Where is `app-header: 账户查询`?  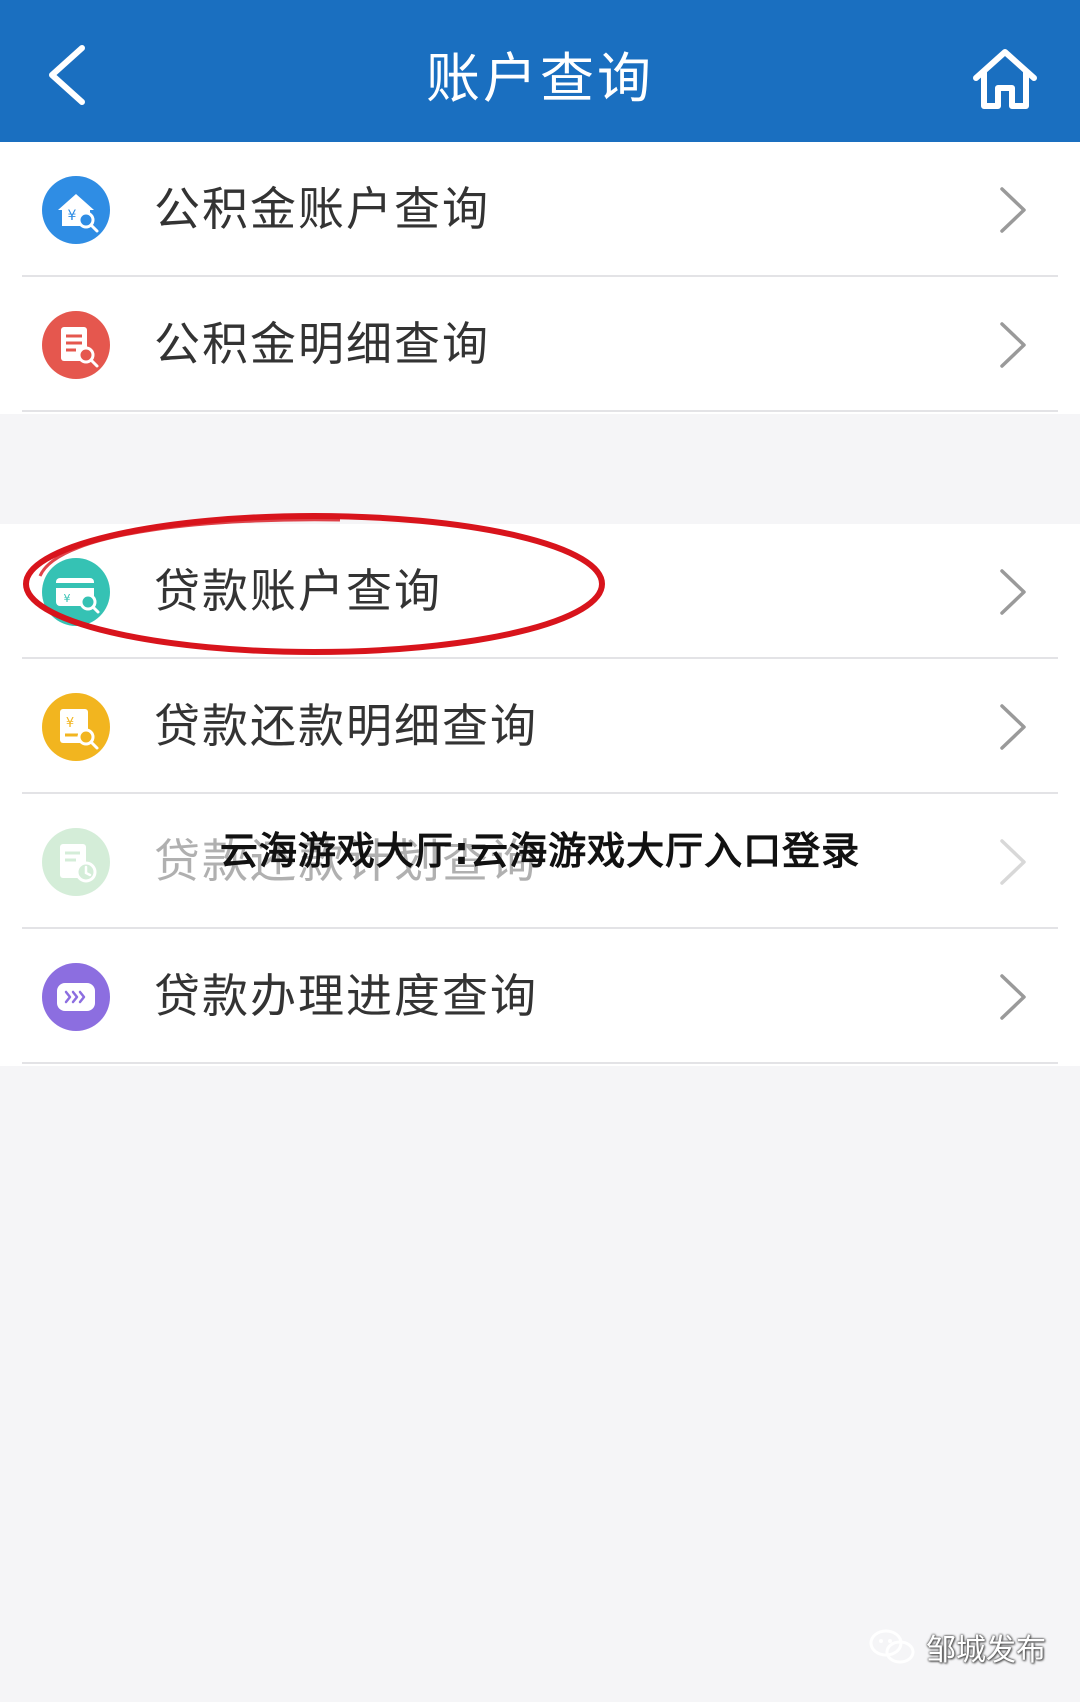
app-header: 账户查询 is located at coordinates (540, 71).